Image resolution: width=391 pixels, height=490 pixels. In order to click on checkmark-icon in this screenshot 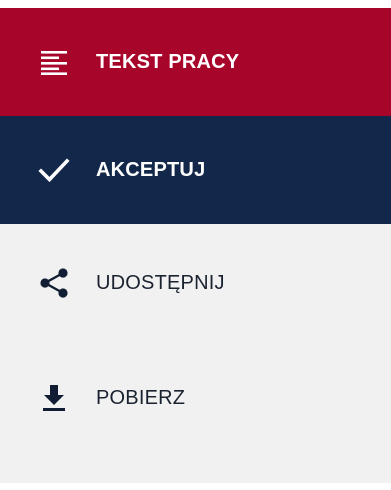, I will do `click(54, 170)`.